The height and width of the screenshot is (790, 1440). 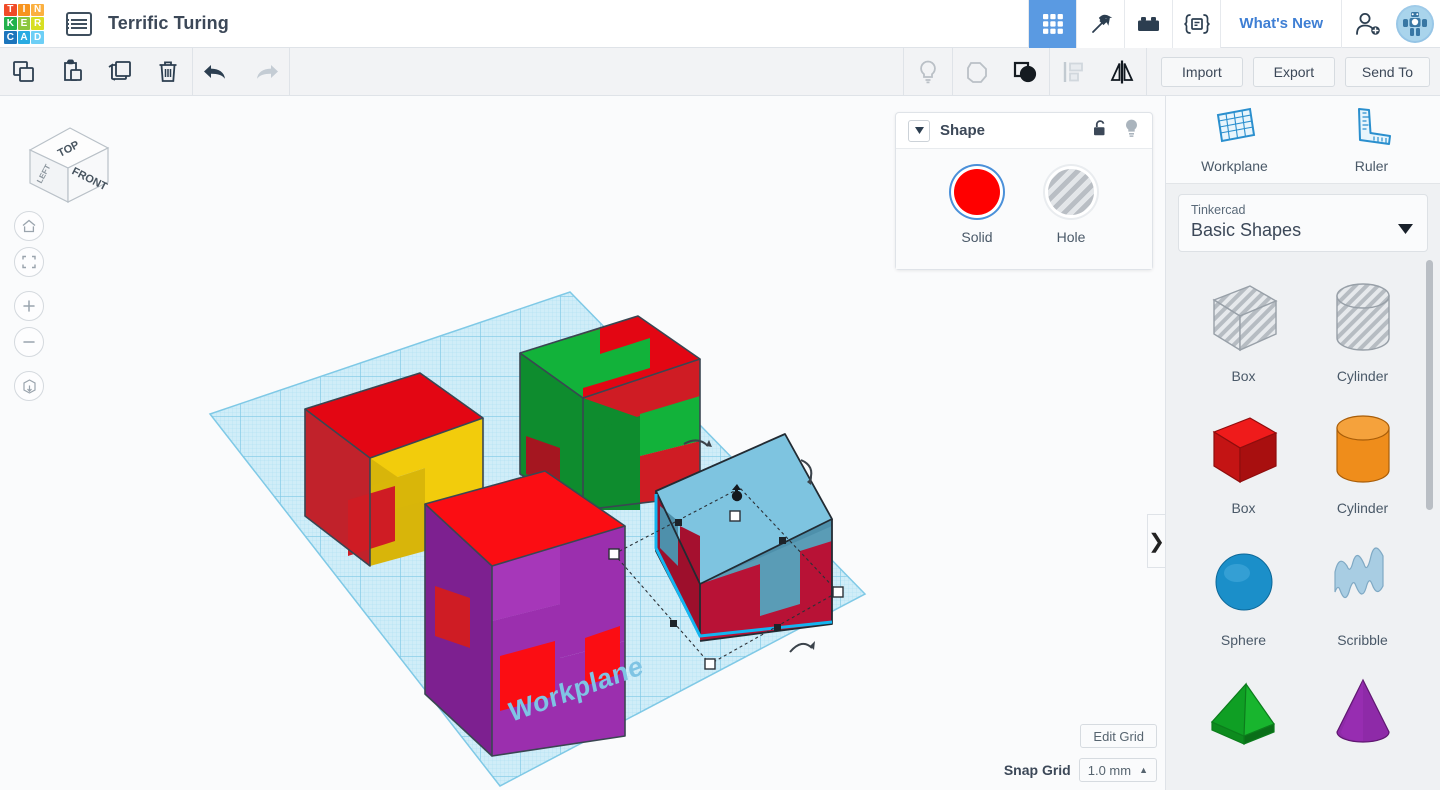 What do you see at coordinates (168, 23) in the screenshot?
I see `page-title: Terrific Turing` at bounding box center [168, 23].